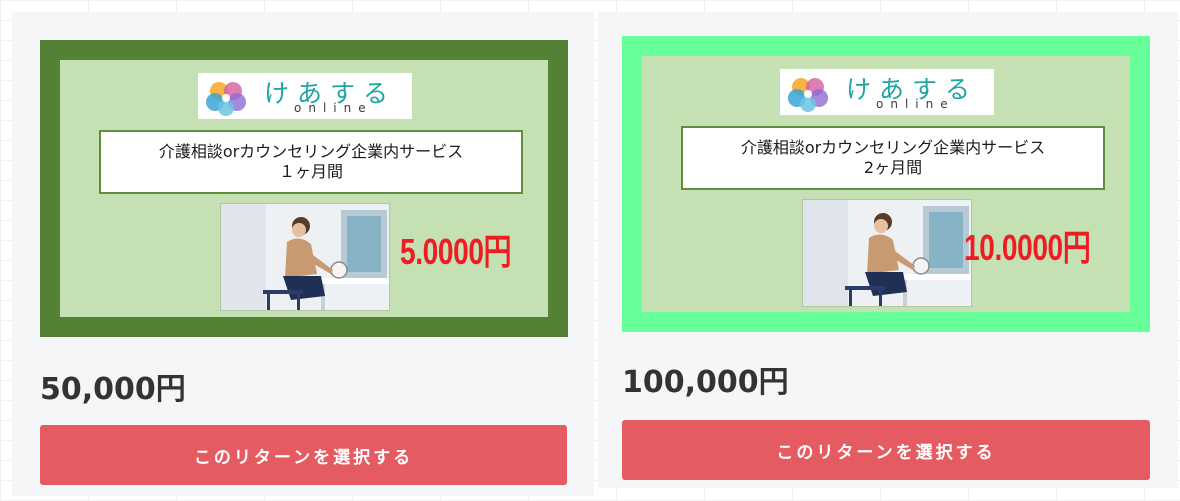 The image size is (1180, 501). What do you see at coordinates (893, 167) in the screenshot?
I see `banner-title-line-2: 2ヶ月間` at bounding box center [893, 167].